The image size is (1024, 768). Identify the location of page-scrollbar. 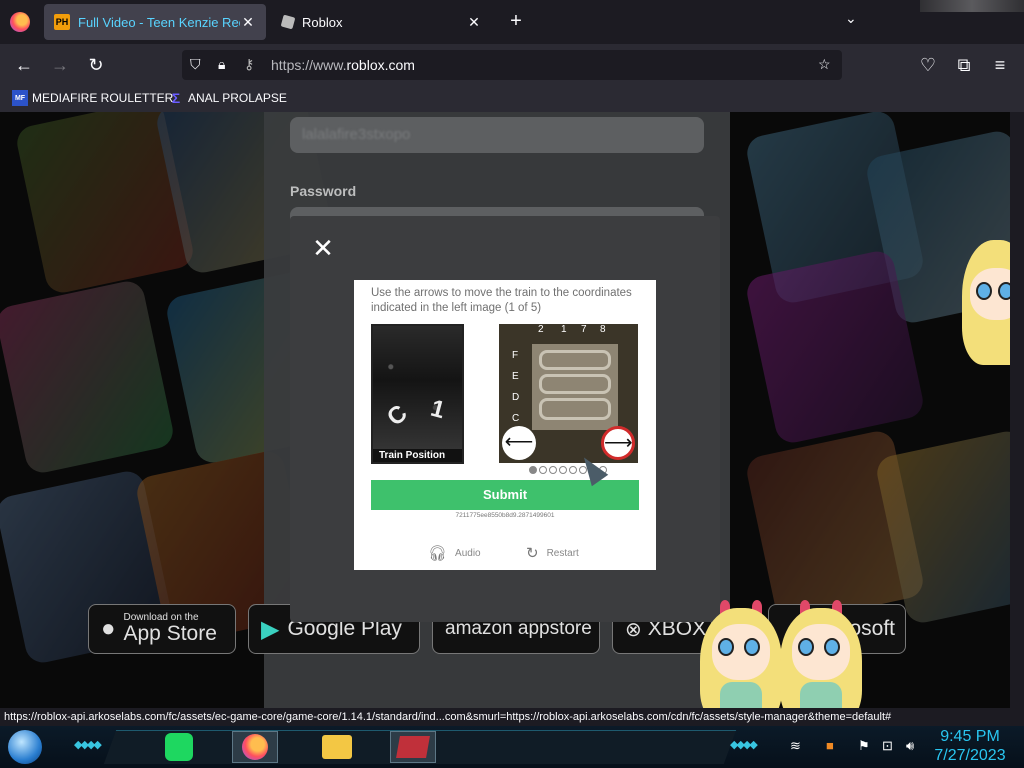
(1017, 419).